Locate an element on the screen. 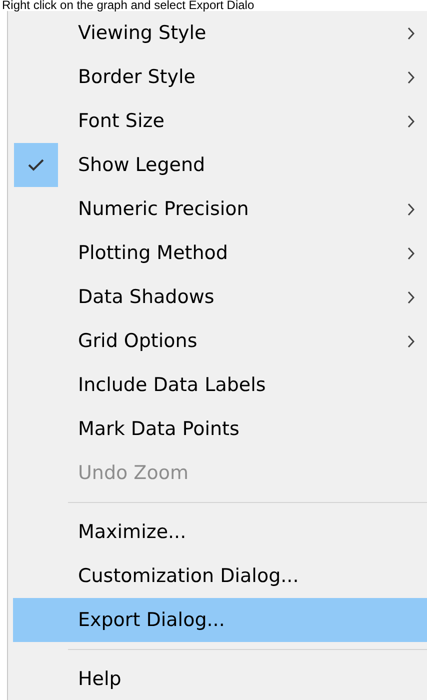 This screenshot has height=700, width=427. menu-item: Help is located at coordinates (220, 678).